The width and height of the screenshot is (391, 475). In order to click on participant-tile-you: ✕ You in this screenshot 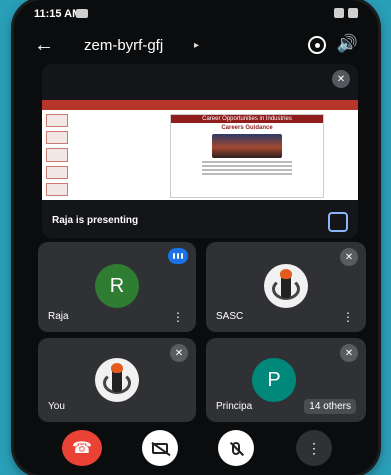, I will do `click(117, 380)`.